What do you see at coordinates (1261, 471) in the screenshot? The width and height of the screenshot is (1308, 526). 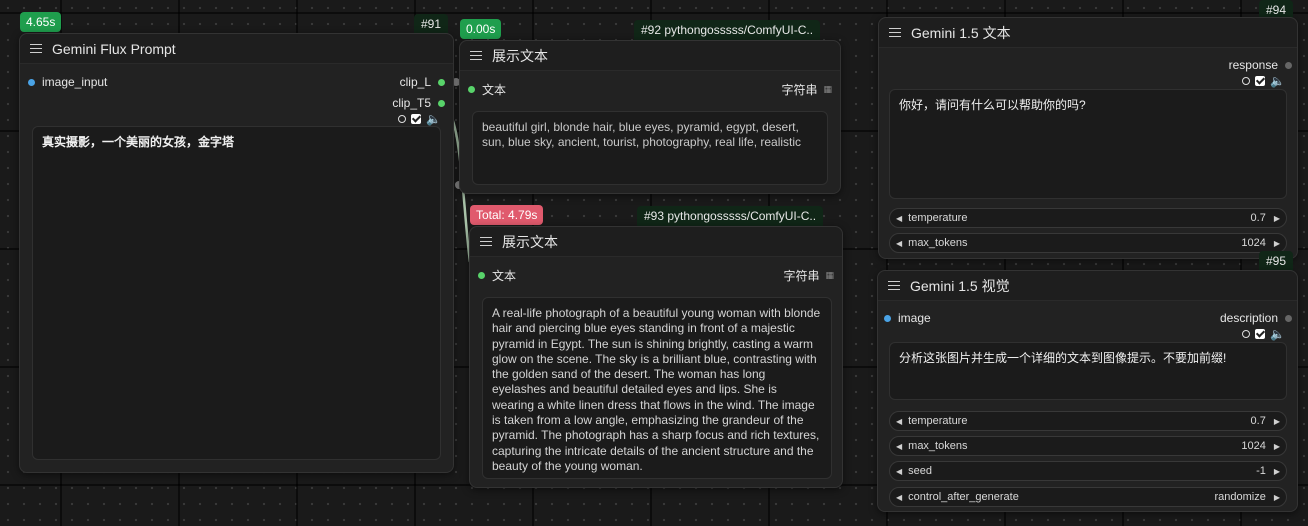 I see `widget-value: -1` at bounding box center [1261, 471].